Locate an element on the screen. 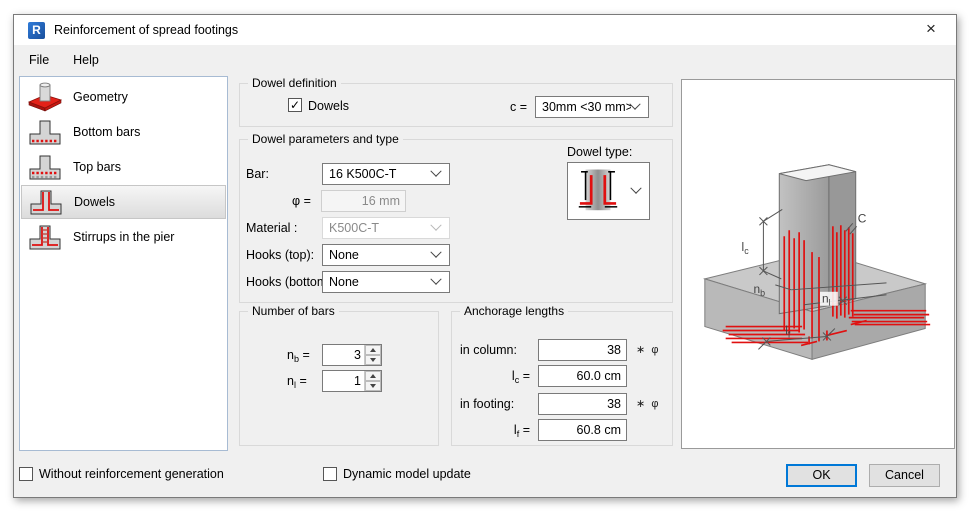 The width and height of the screenshot is (970, 515). nl-decrement-button is located at coordinates (373, 386).